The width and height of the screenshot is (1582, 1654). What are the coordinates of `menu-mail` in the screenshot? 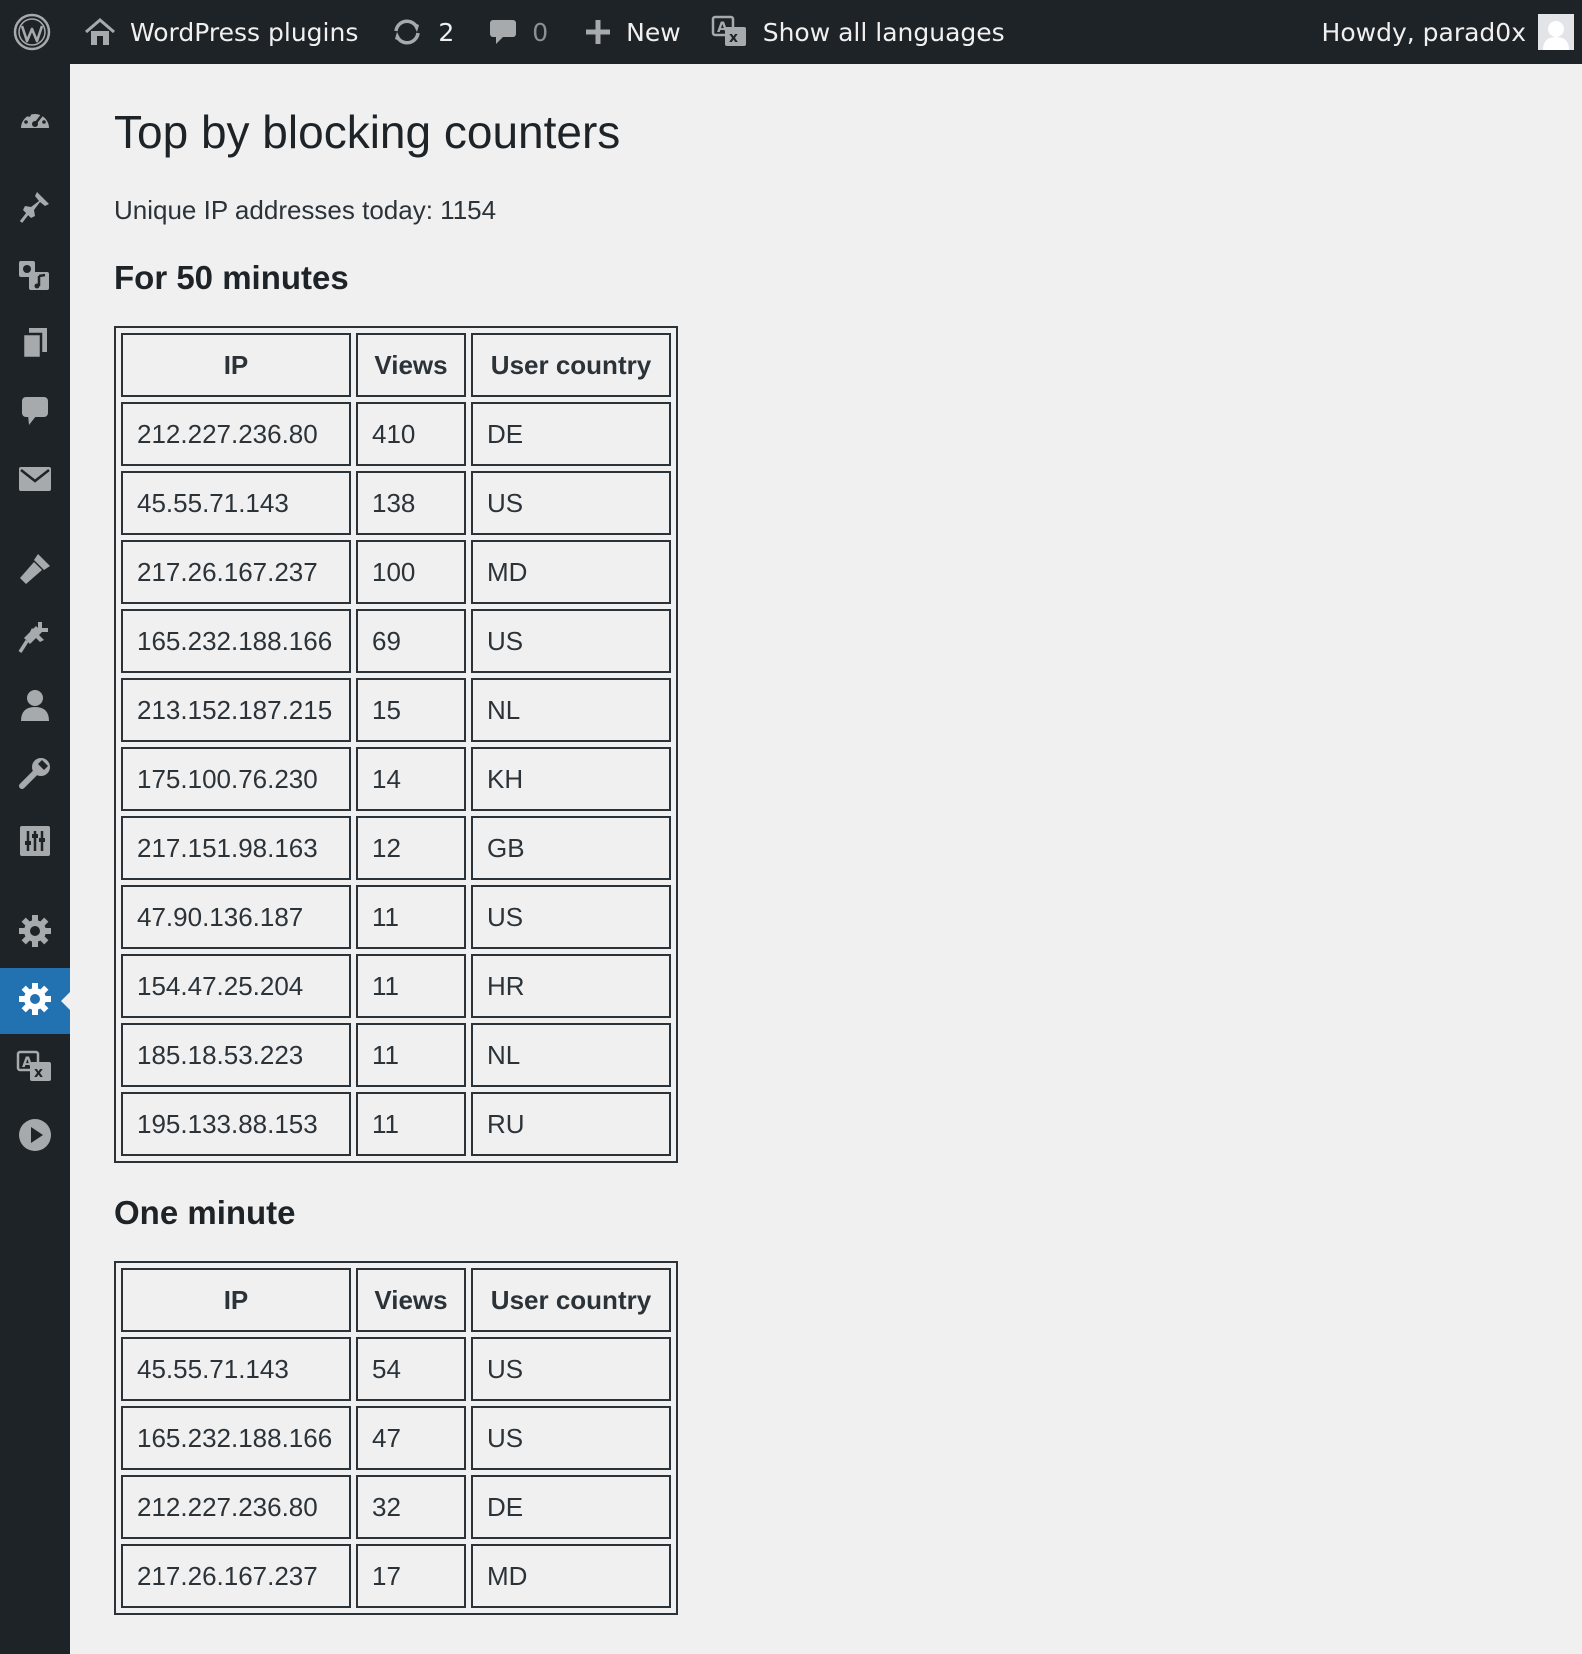 It's located at (35, 481).